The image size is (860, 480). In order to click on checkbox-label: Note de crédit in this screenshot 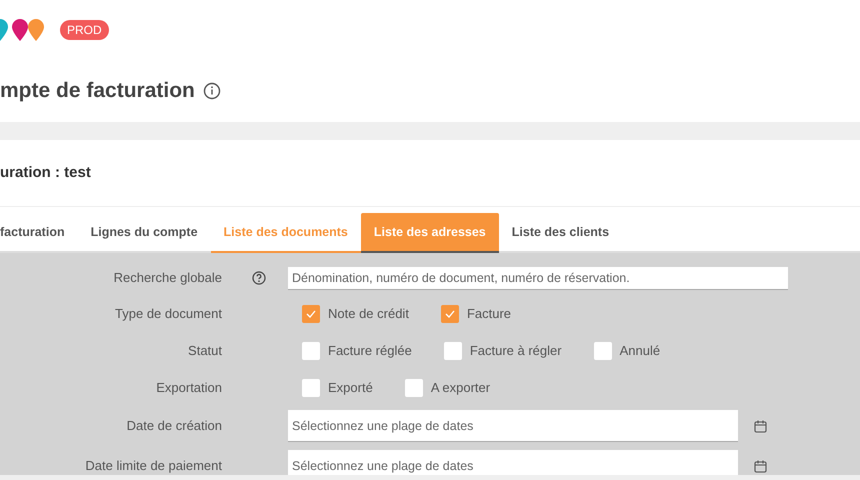, I will do `click(368, 314)`.